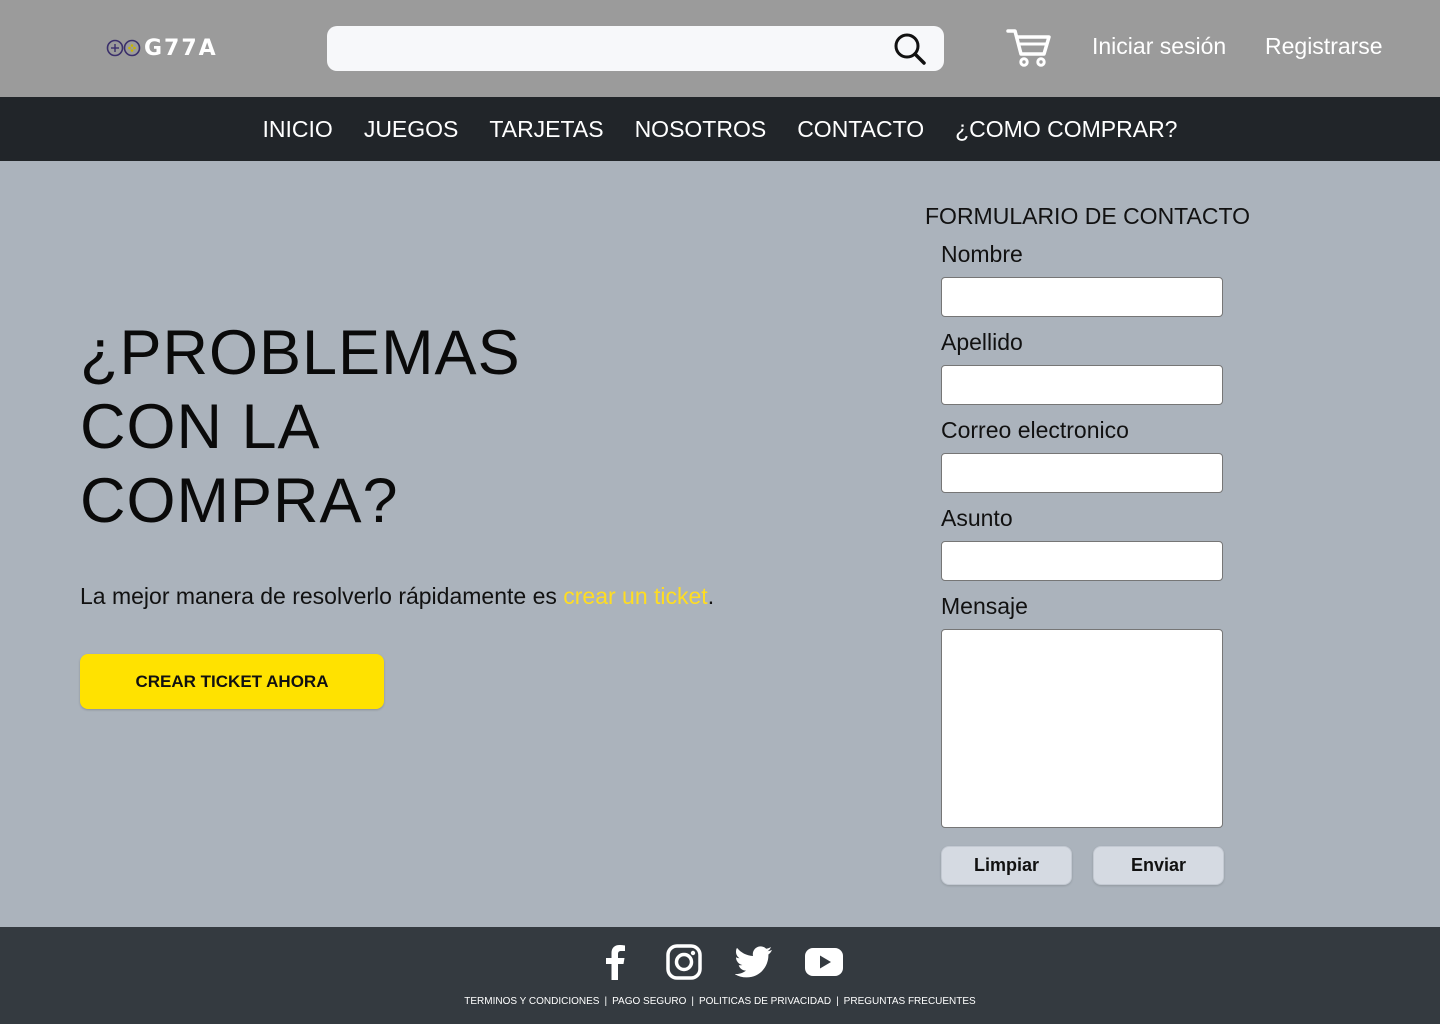 The image size is (1440, 1024). I want to click on last-name-label: Apellido, so click(982, 342).